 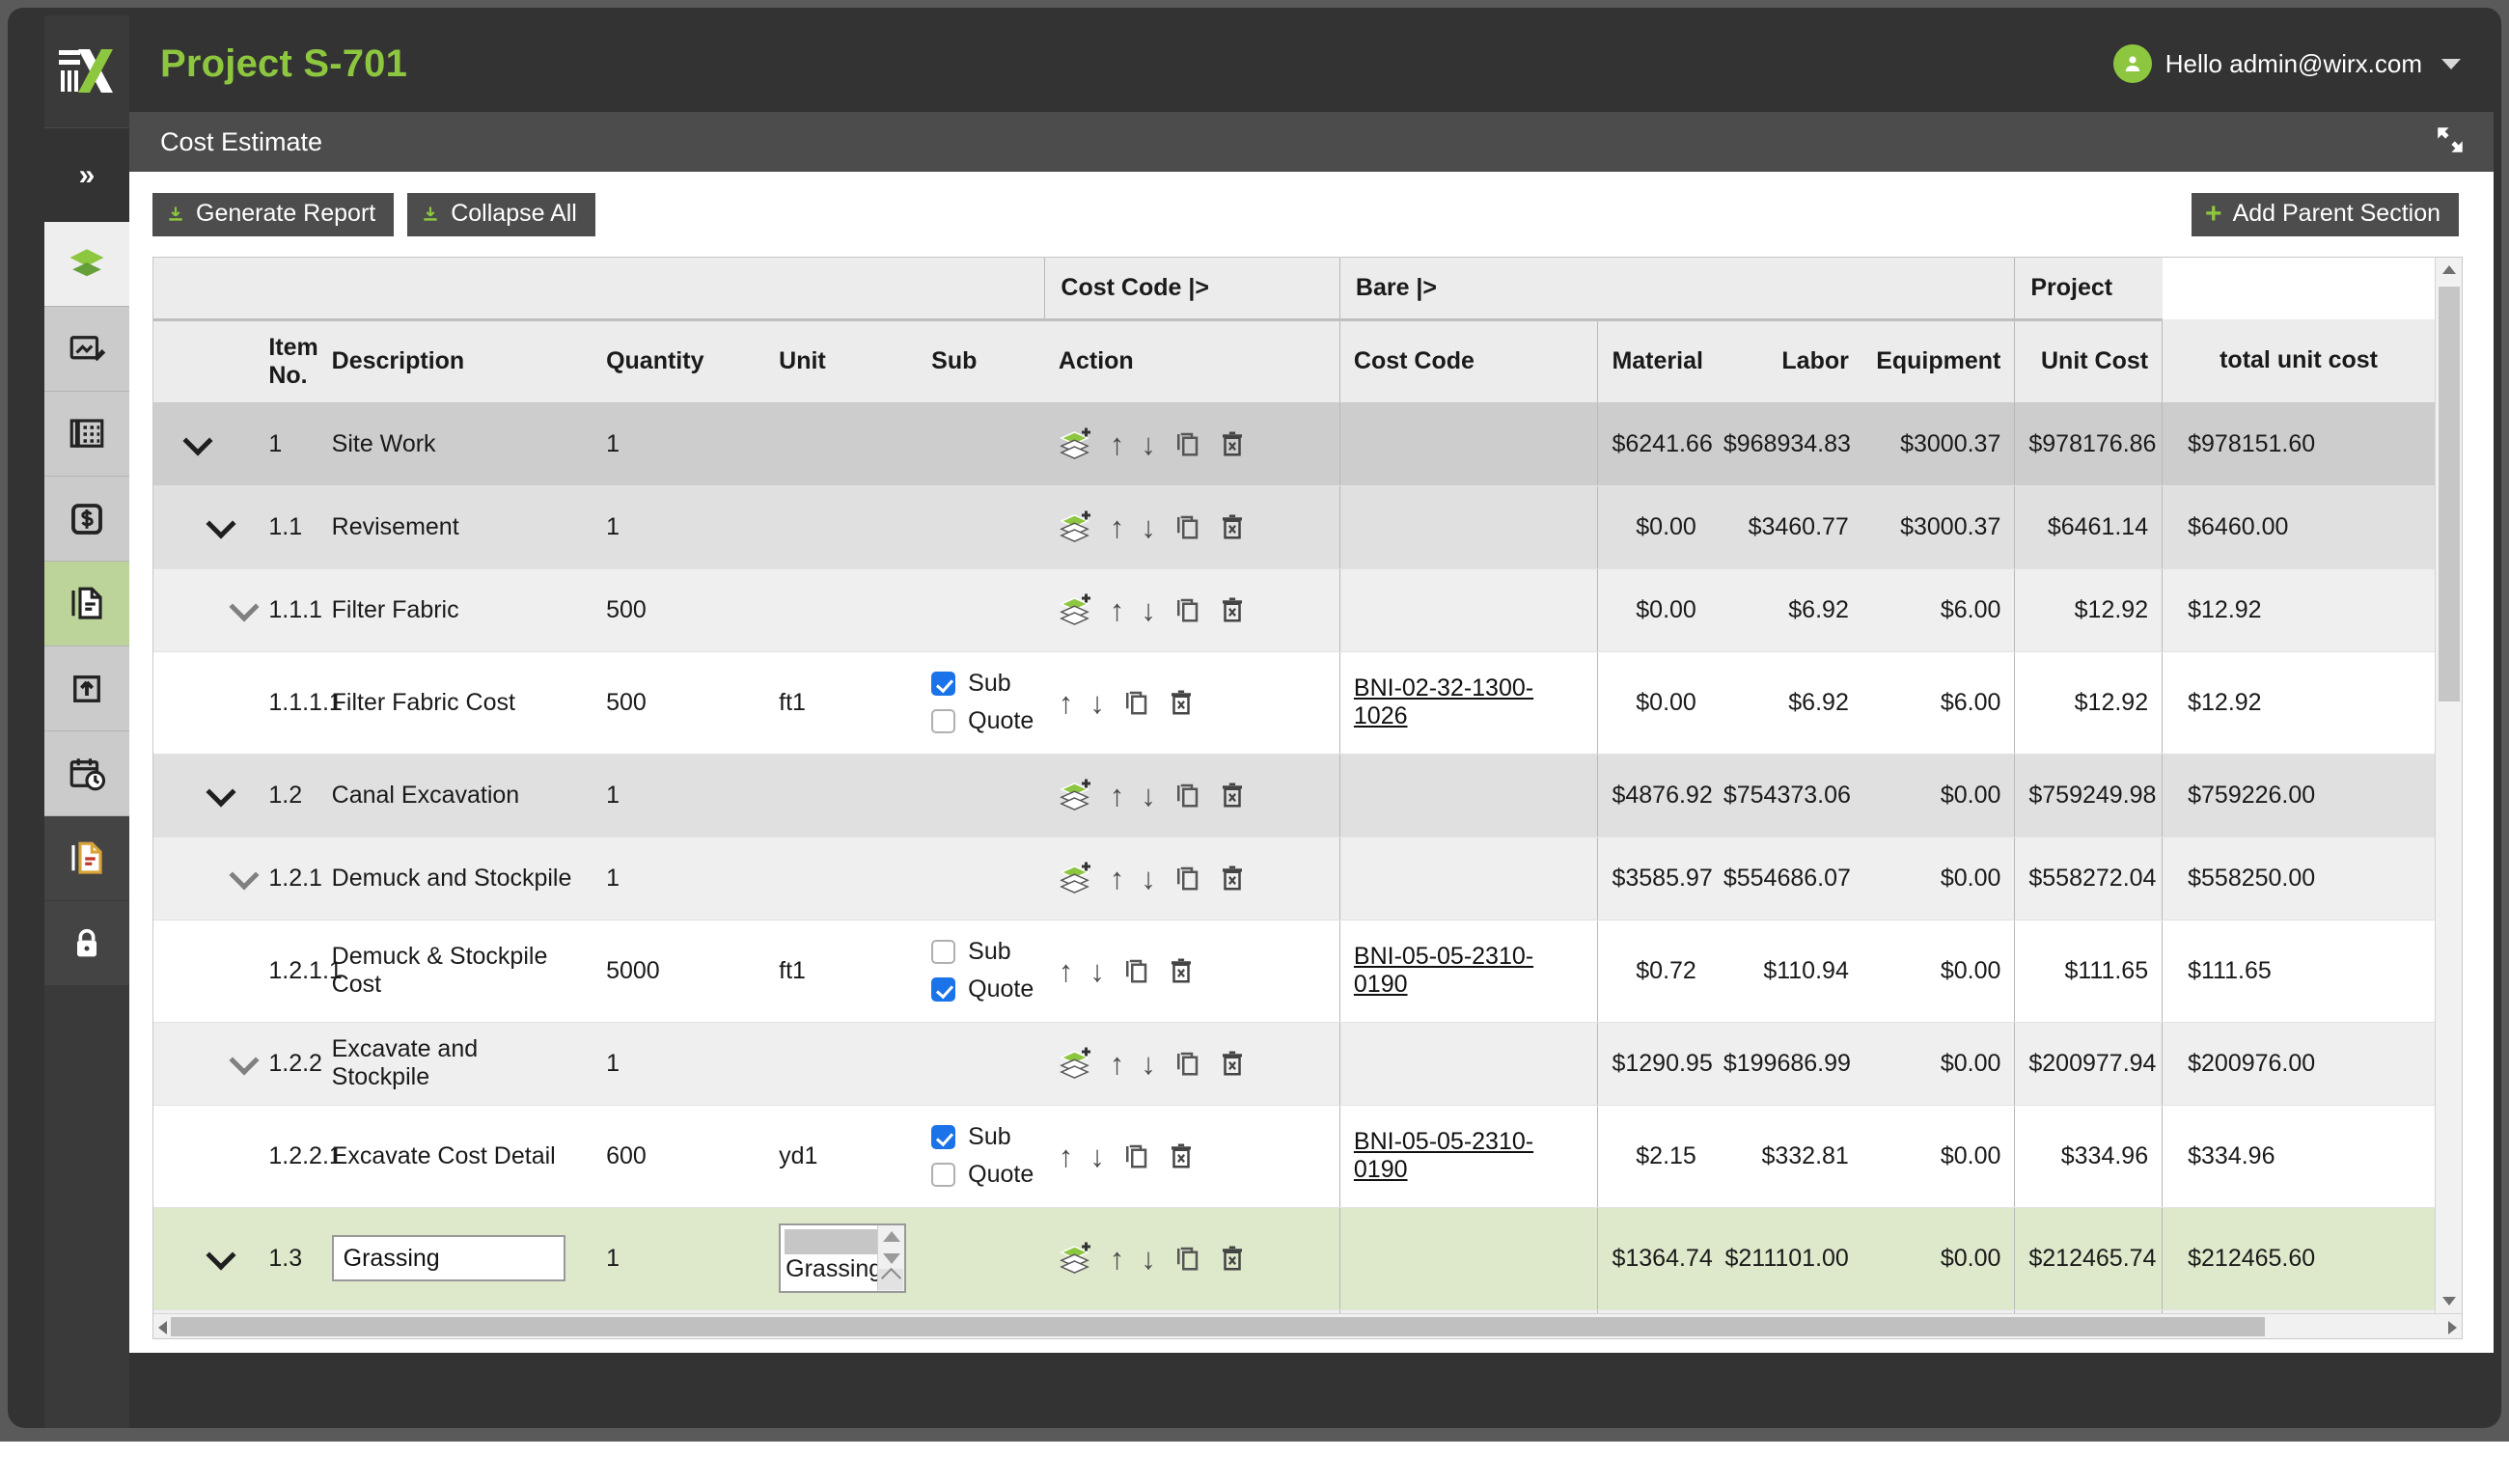 What do you see at coordinates (1218, 1326) in the screenshot?
I see `horizontal-scroll-thumb` at bounding box center [1218, 1326].